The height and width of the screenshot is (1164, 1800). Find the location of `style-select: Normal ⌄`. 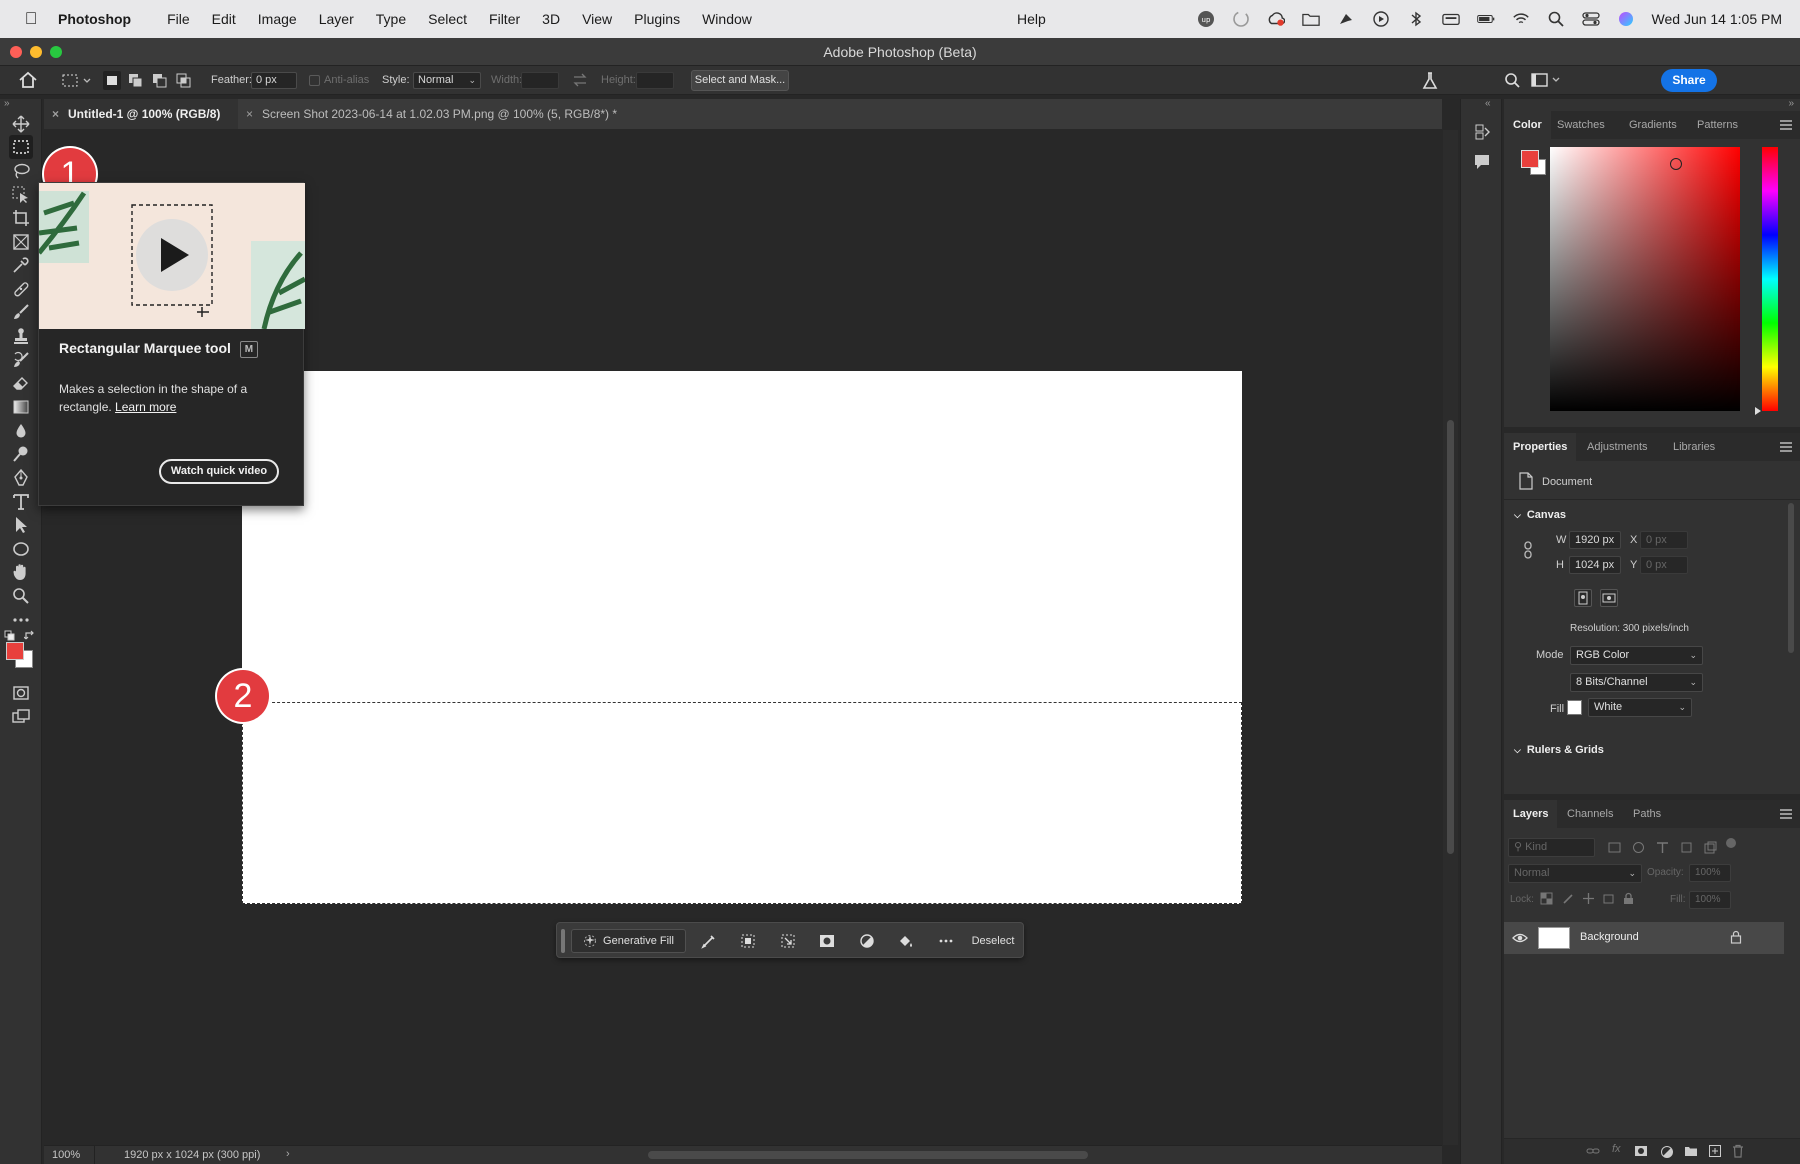

style-select: Normal ⌄ is located at coordinates (447, 80).